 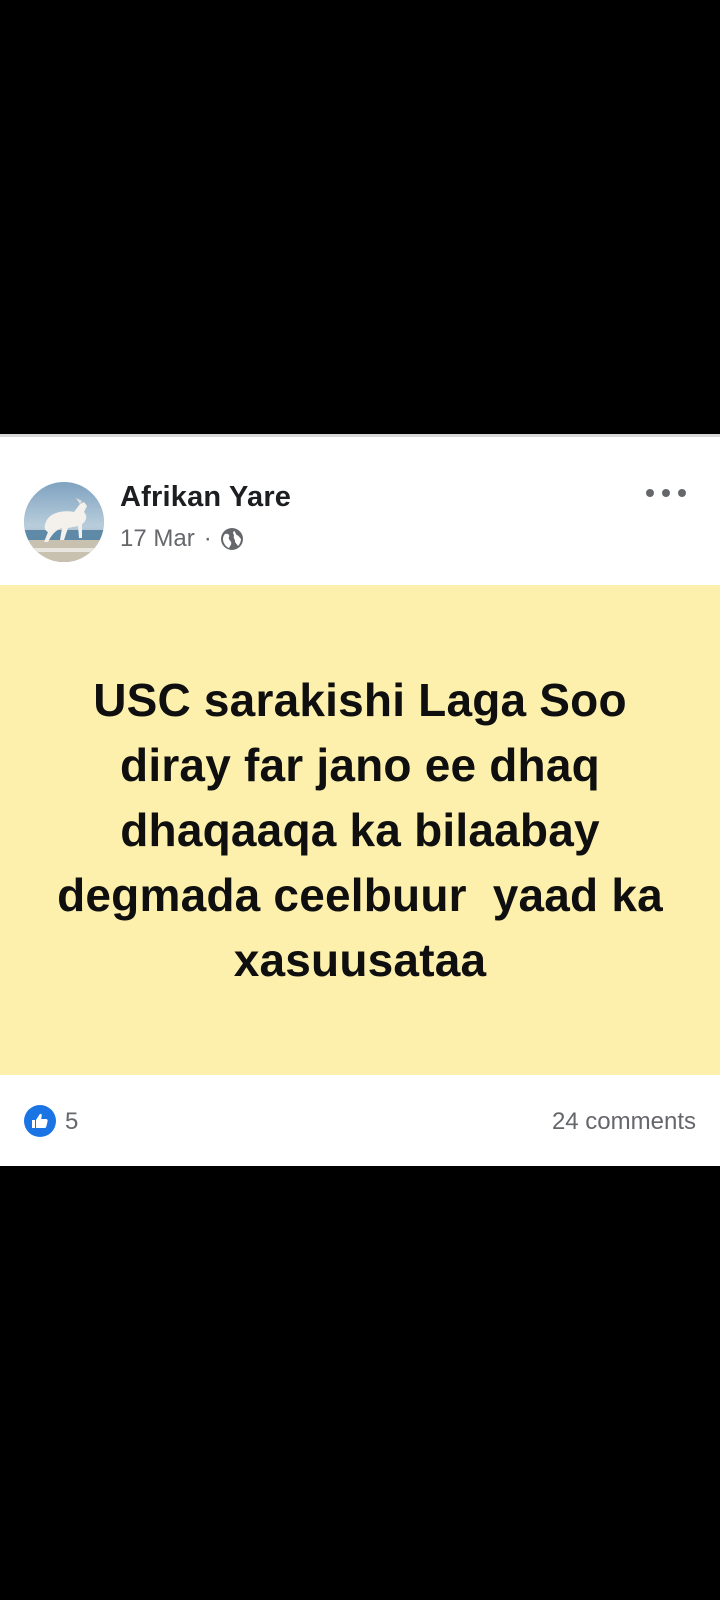 I want to click on more-options-icon, so click(x=666, y=493).